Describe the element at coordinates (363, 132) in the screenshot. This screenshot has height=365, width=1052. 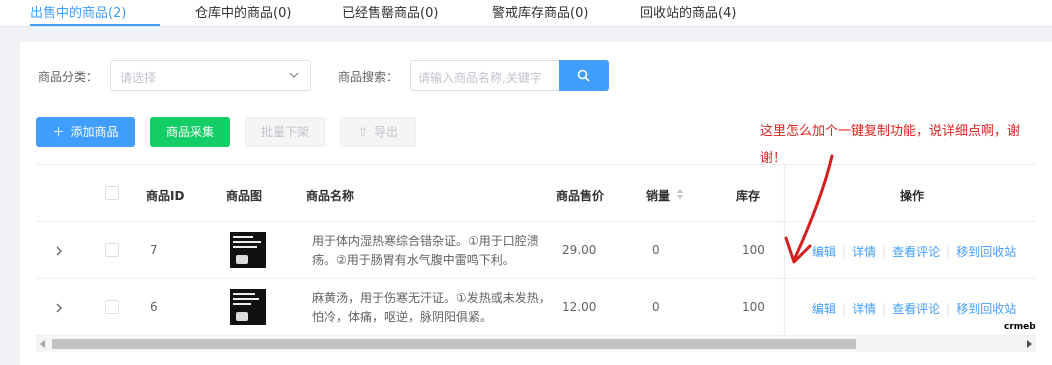
I see `upload-icon: ⇧` at that location.